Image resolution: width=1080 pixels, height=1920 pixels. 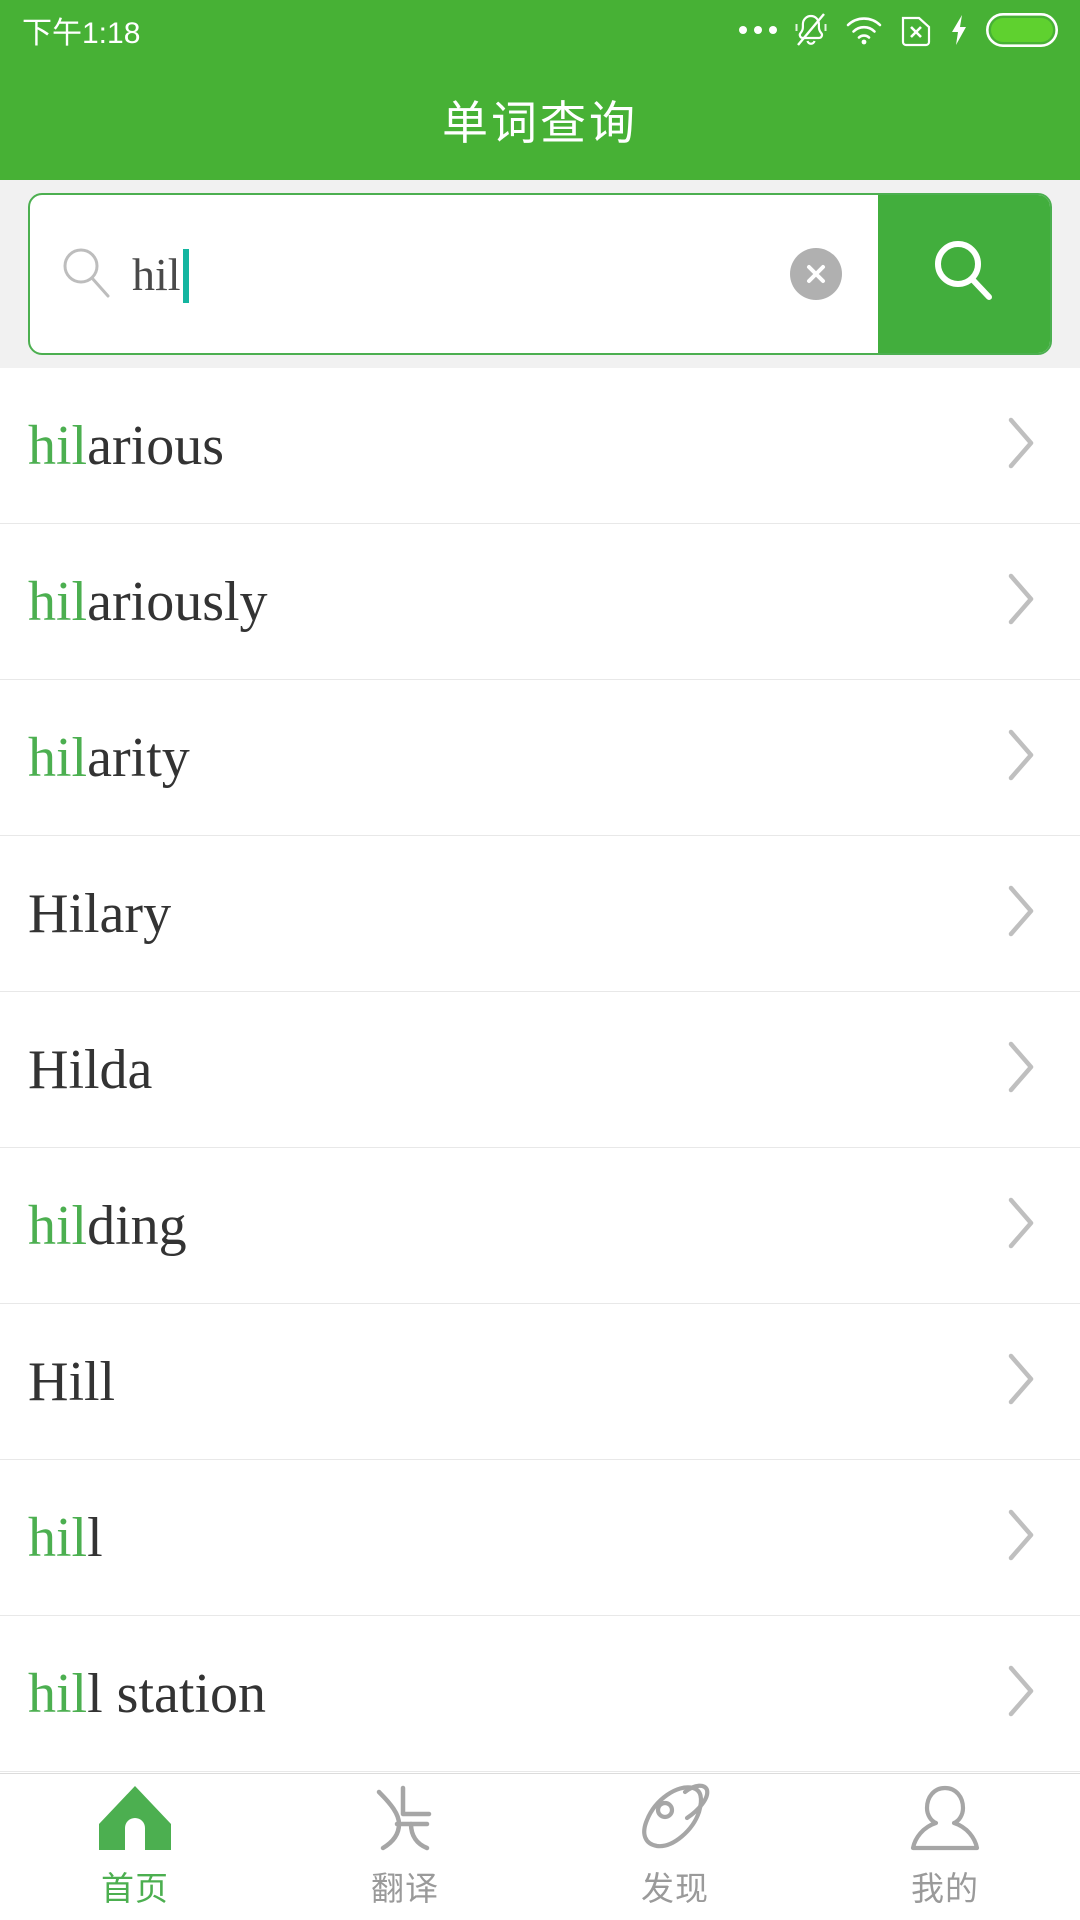 I want to click on person-icon, so click(x=945, y=1818).